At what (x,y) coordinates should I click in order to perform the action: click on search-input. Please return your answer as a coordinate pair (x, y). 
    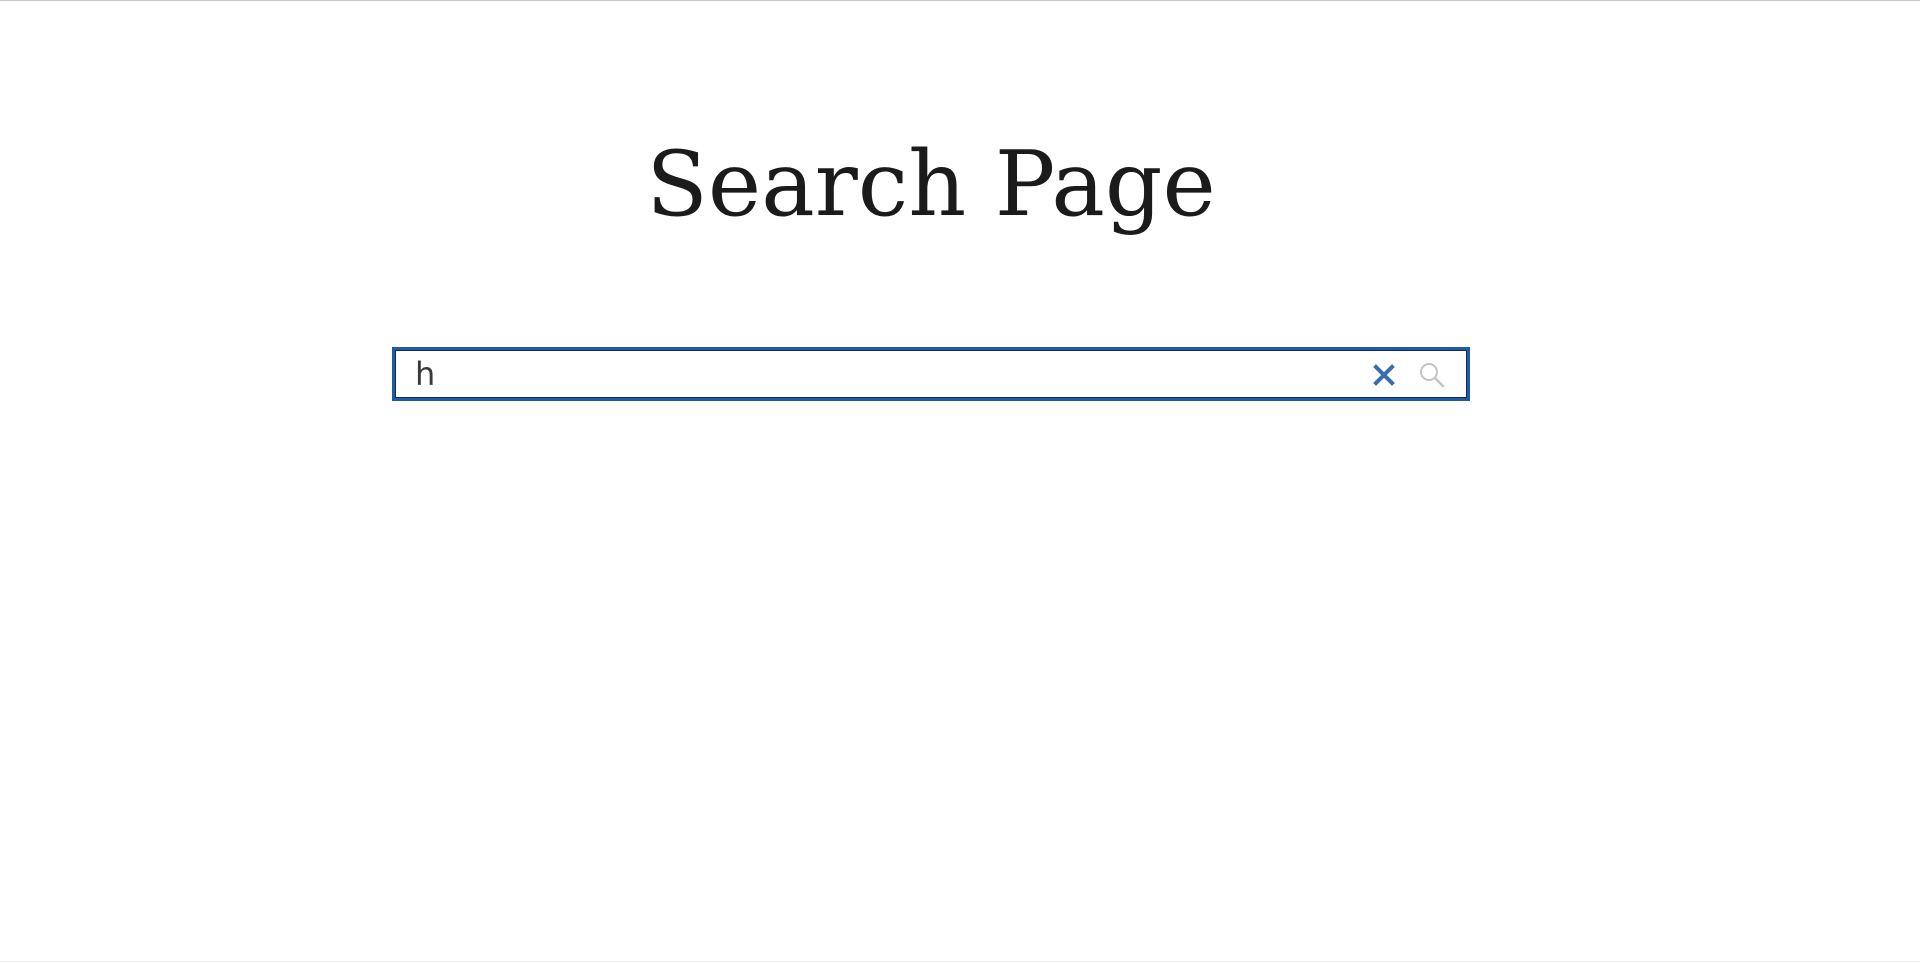
    Looking at the image, I should click on (865, 374).